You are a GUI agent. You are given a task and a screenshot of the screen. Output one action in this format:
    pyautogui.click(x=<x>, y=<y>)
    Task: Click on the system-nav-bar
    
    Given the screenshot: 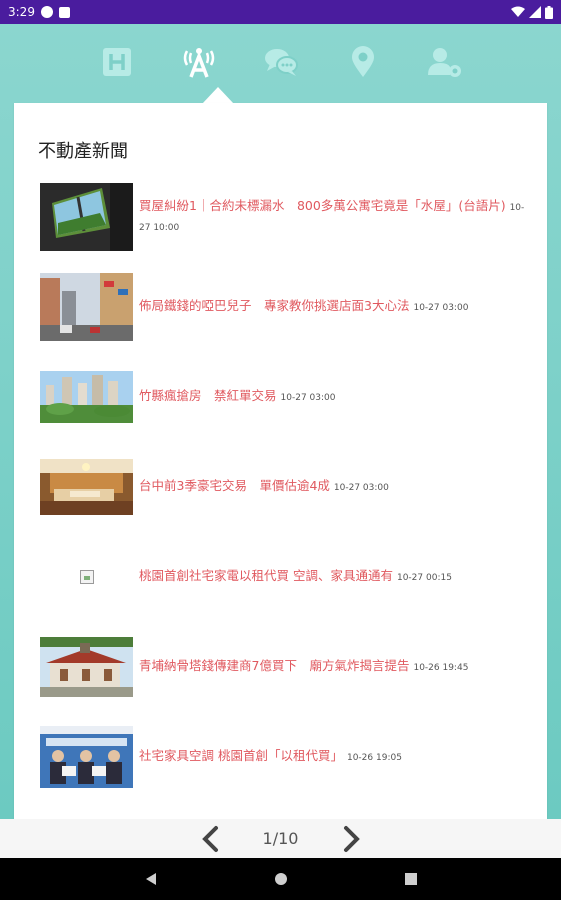 What is the action you would take?
    pyautogui.click(x=280, y=879)
    